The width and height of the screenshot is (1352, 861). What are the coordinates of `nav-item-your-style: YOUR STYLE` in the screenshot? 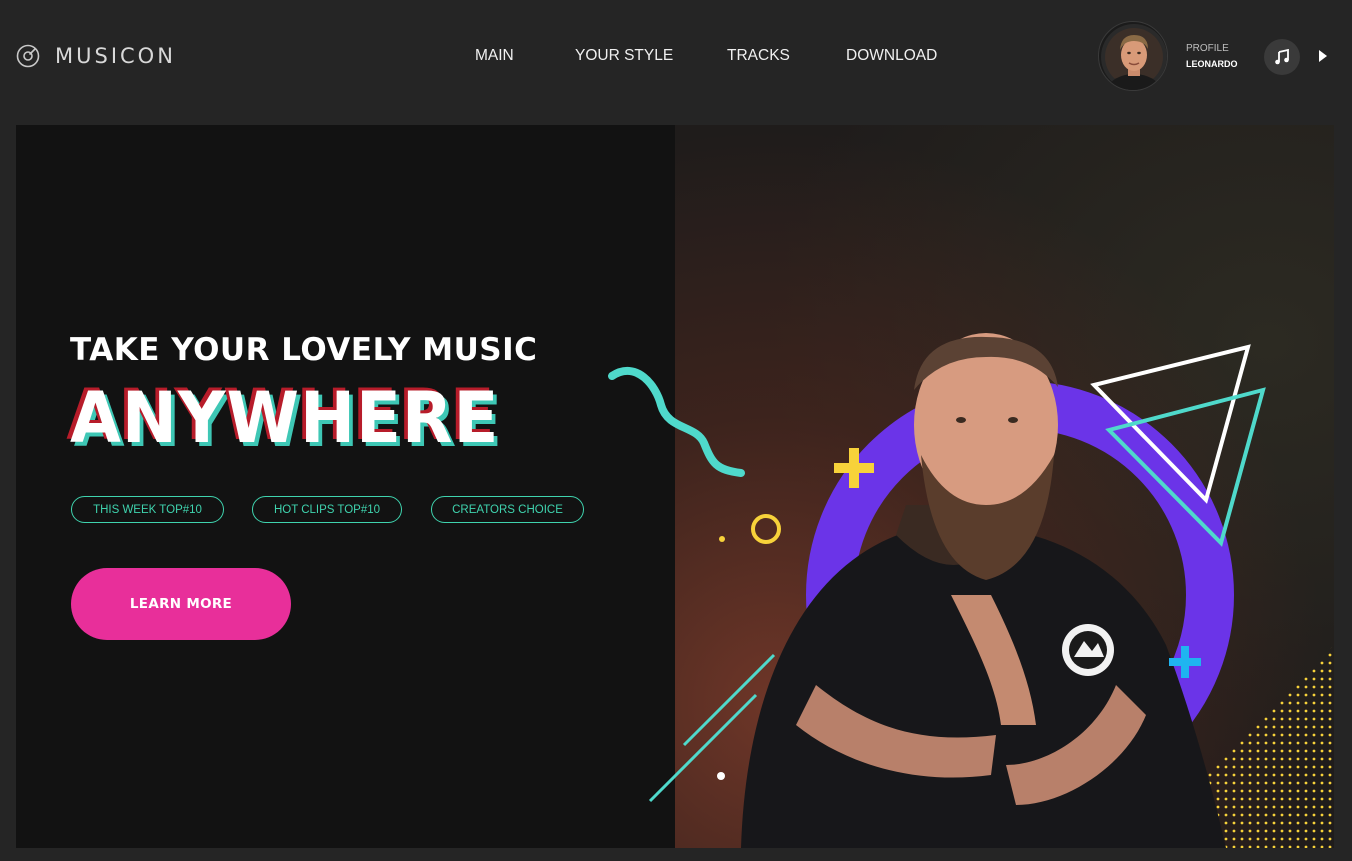 It's located at (624, 56).